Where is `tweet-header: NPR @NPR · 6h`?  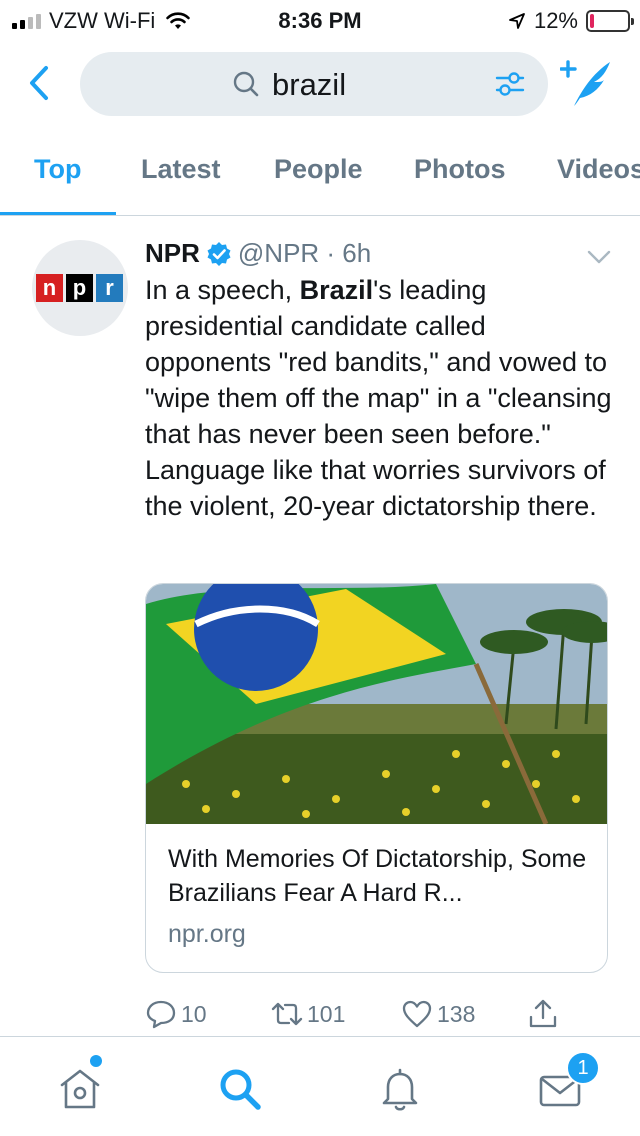
tweet-header: NPR @NPR · 6h is located at coordinates (258, 253).